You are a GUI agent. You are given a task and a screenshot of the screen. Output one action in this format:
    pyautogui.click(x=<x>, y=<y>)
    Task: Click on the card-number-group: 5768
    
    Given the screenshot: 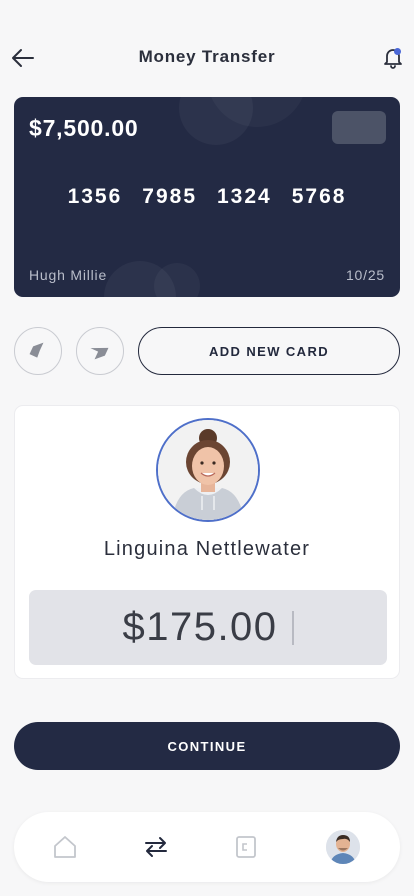 What is the action you would take?
    pyautogui.click(x=319, y=196)
    